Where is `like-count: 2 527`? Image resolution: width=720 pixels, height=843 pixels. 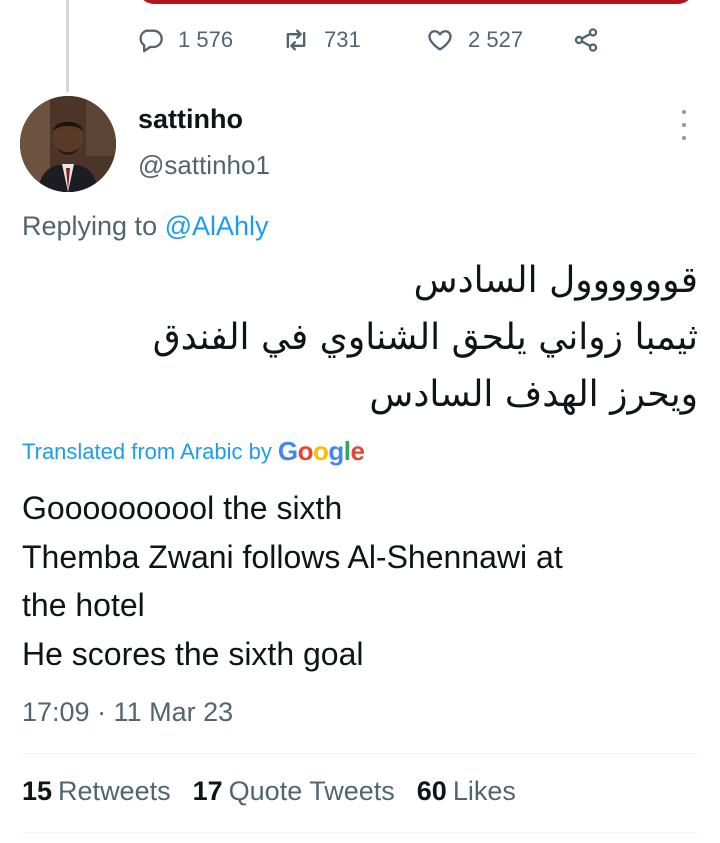
like-count: 2 527 is located at coordinates (496, 39).